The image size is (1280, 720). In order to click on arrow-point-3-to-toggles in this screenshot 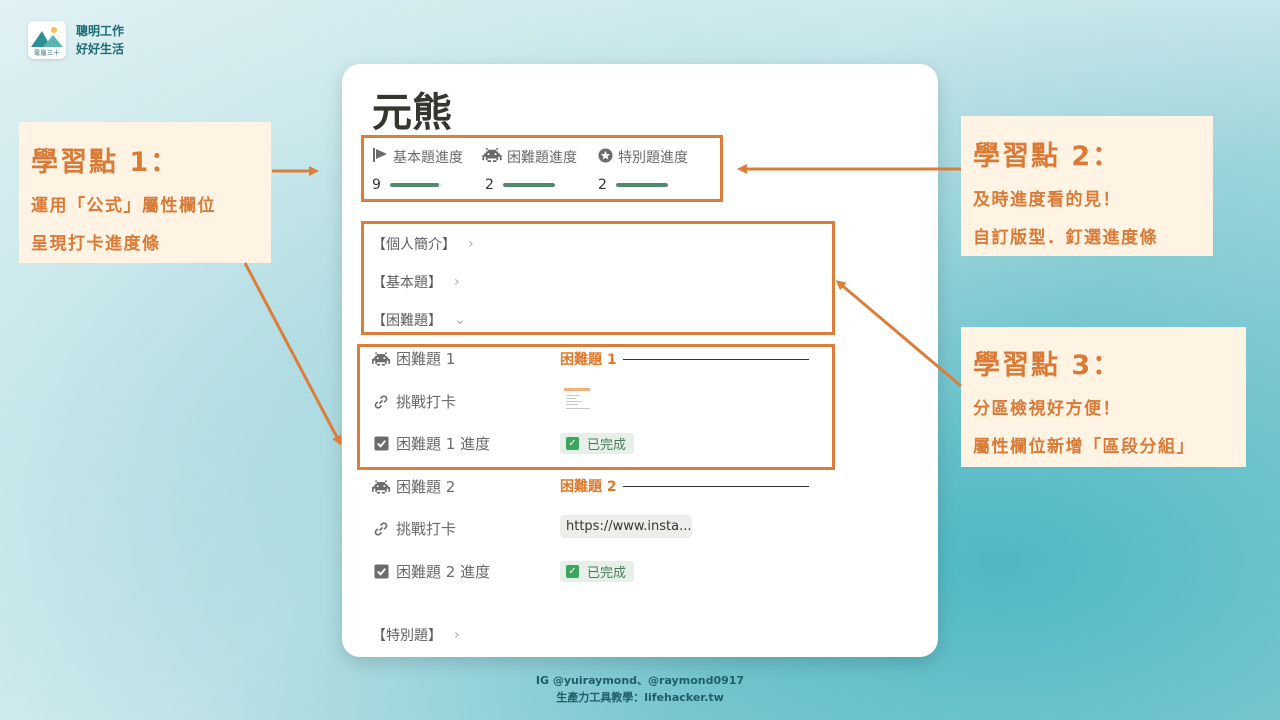, I will do `click(898, 334)`.